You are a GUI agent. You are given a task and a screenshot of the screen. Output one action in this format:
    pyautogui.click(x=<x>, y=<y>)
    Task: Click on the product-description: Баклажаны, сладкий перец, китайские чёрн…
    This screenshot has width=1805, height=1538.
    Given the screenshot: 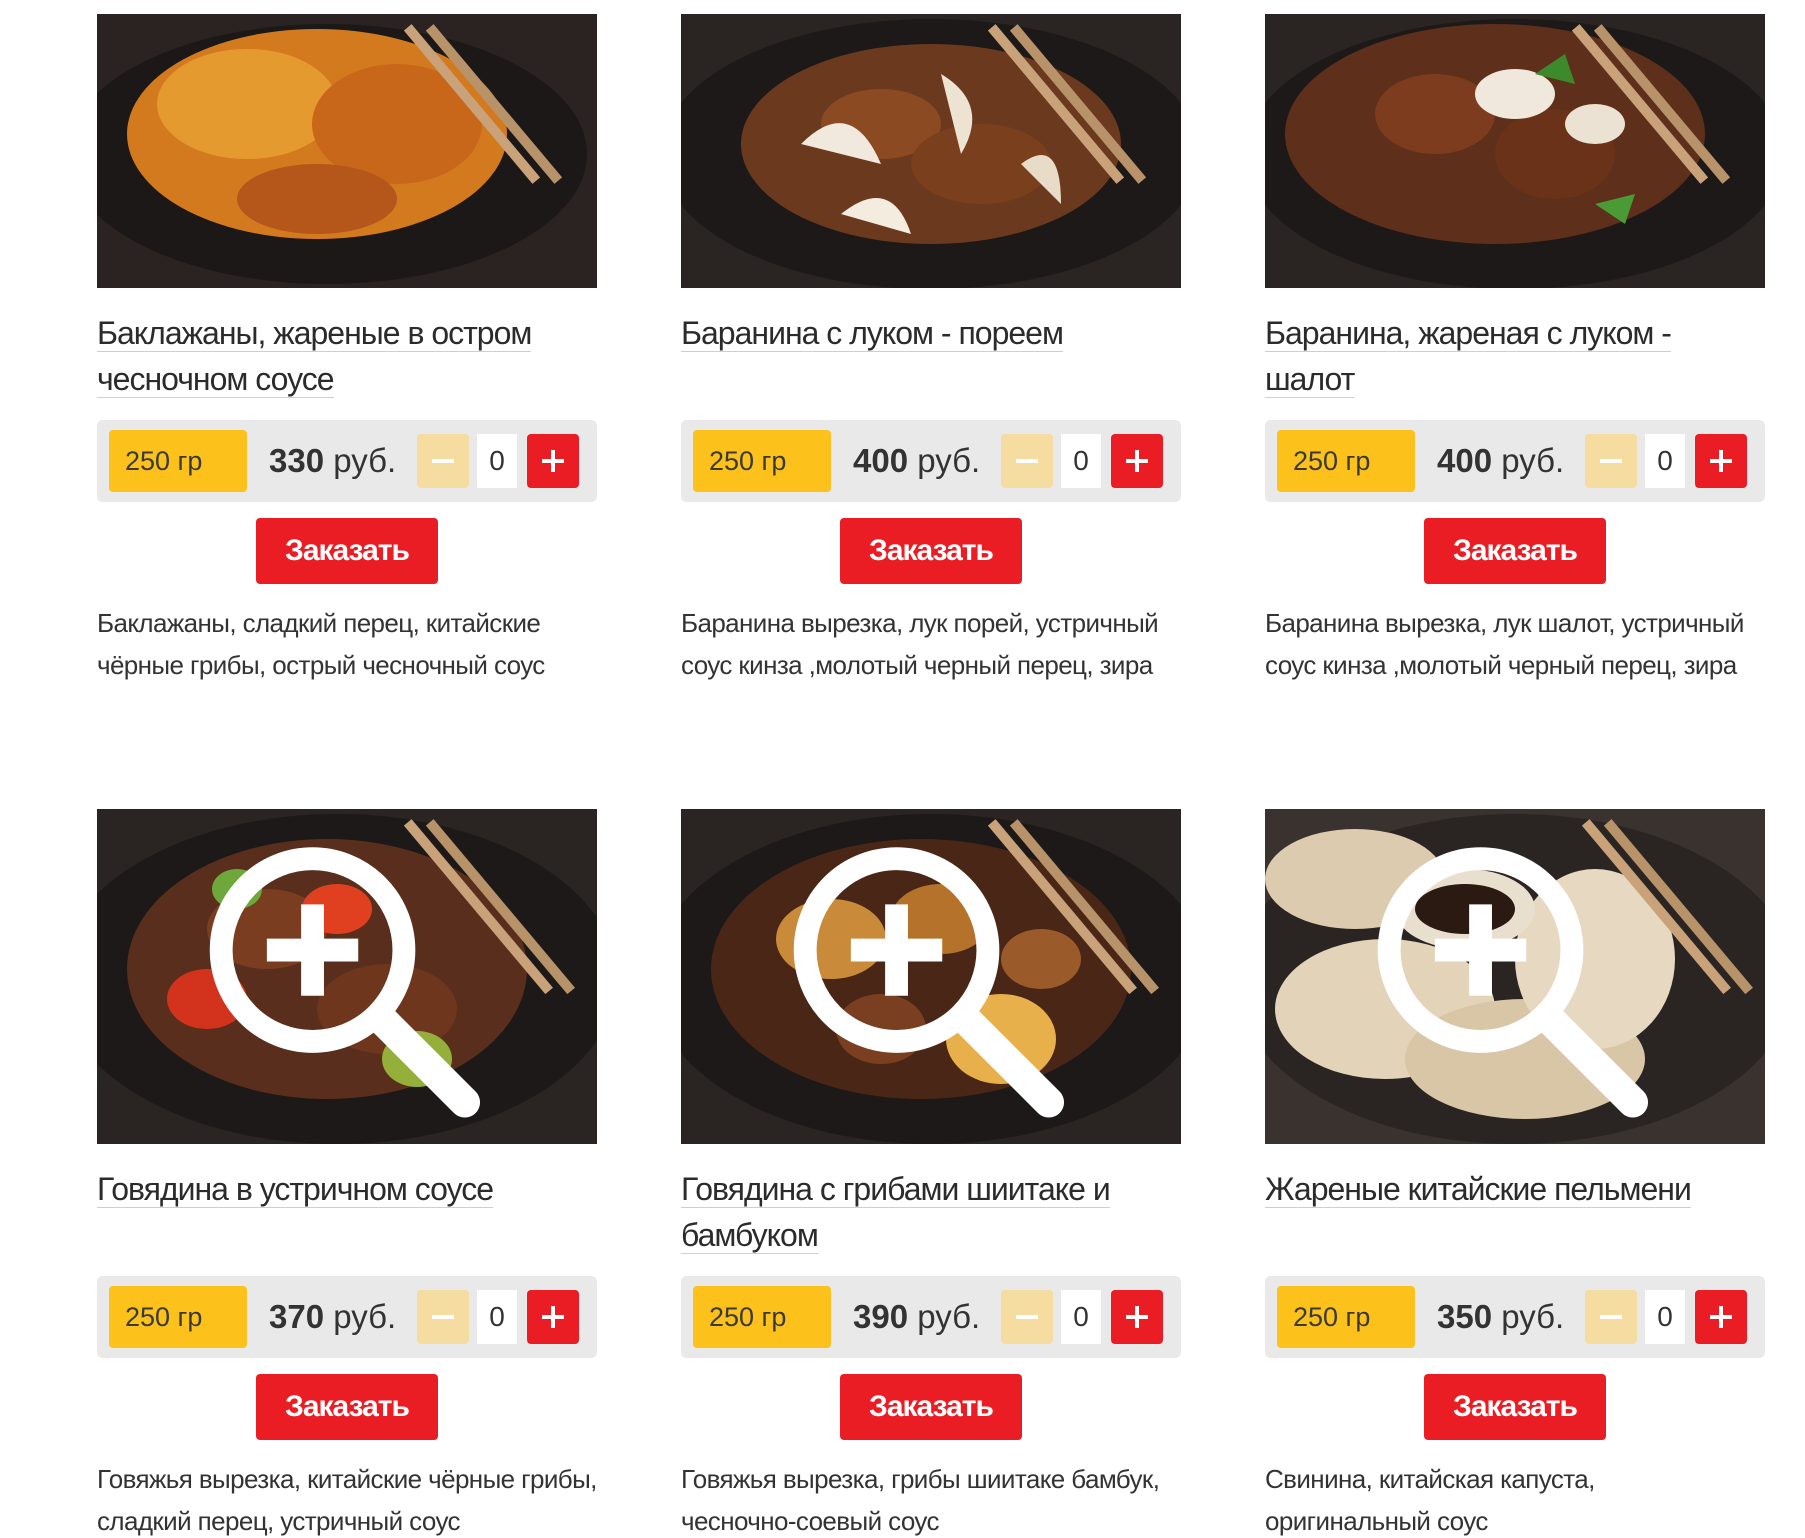 What is the action you would take?
    pyautogui.click(x=321, y=644)
    